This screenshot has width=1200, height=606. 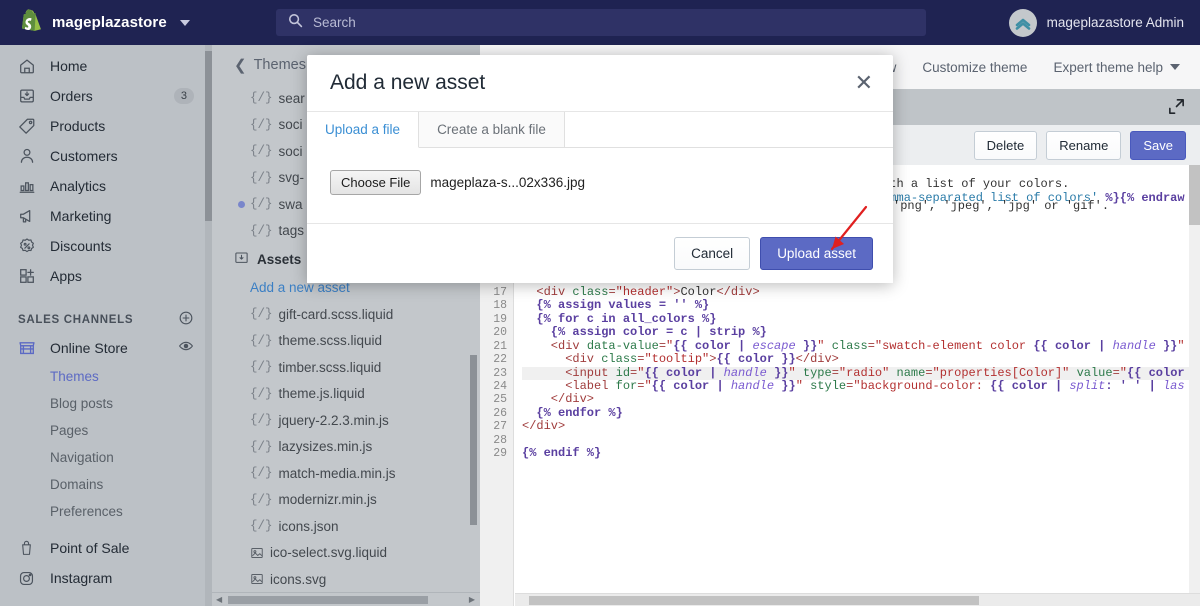 I want to click on sidebar-subitem-label: Domains, so click(x=77, y=484).